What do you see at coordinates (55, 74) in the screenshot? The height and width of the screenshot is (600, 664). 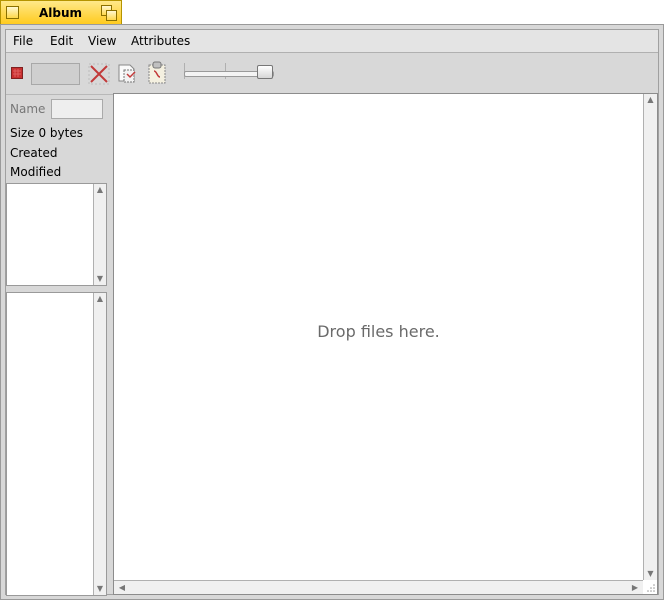 I see `image-preview-box` at bounding box center [55, 74].